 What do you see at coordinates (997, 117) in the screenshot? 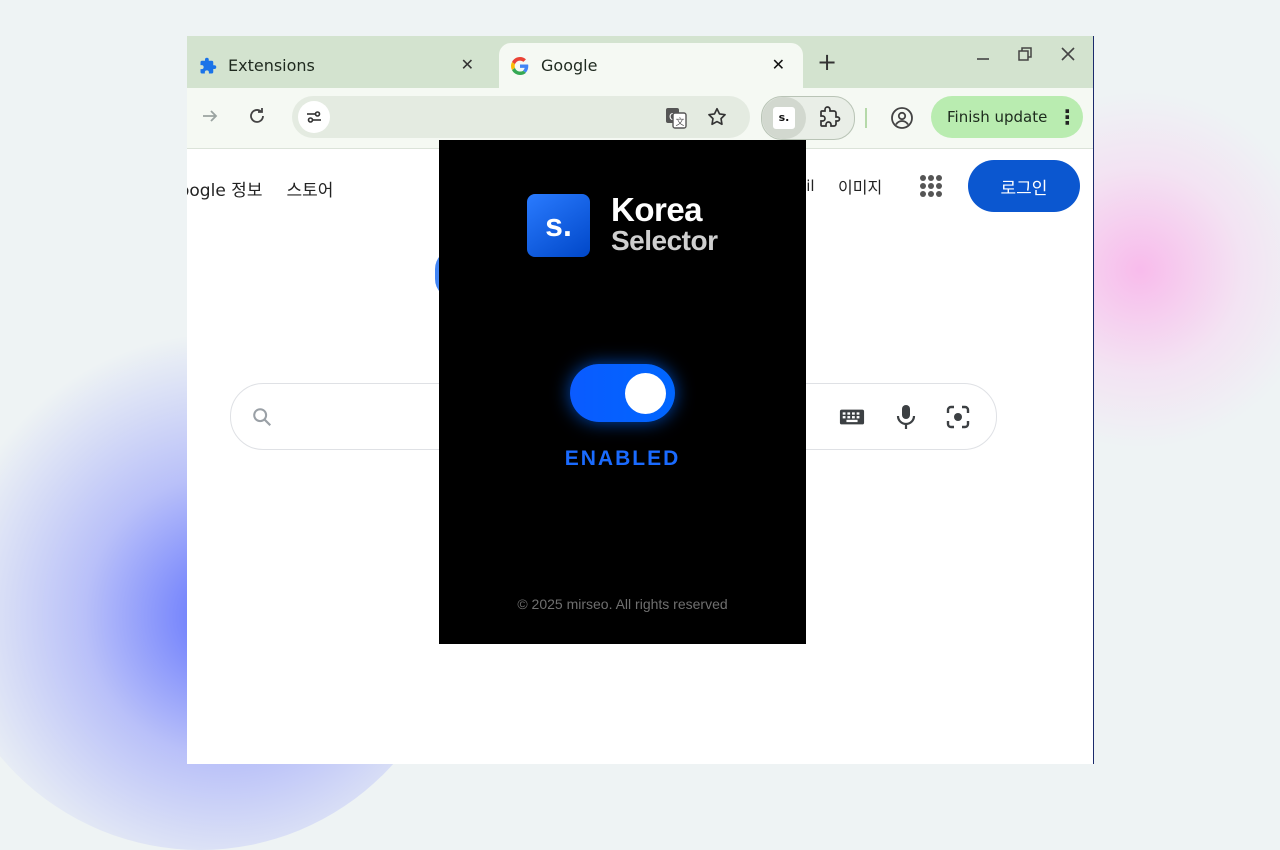
I see `finish-update-label: Finish update` at bounding box center [997, 117].